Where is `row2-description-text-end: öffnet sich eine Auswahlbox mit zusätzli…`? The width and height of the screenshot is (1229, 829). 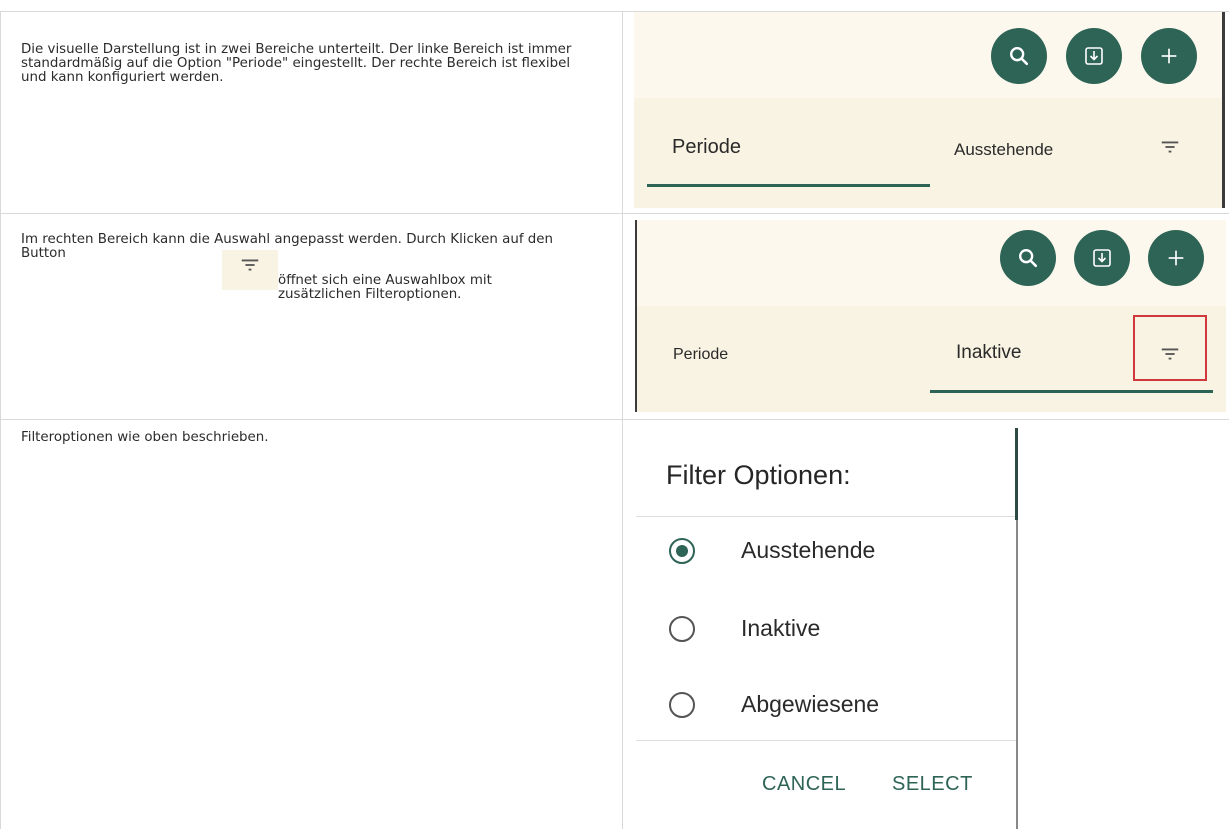
row2-description-text-end: öffnet sich eine Auswahlbox mit zusätzli… is located at coordinates (385, 287).